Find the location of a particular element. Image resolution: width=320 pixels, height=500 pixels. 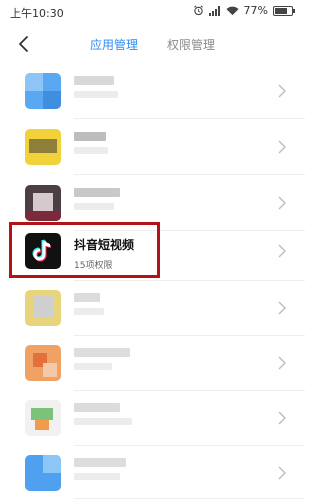

tab-app-management: 应用管理 is located at coordinates (114, 44).